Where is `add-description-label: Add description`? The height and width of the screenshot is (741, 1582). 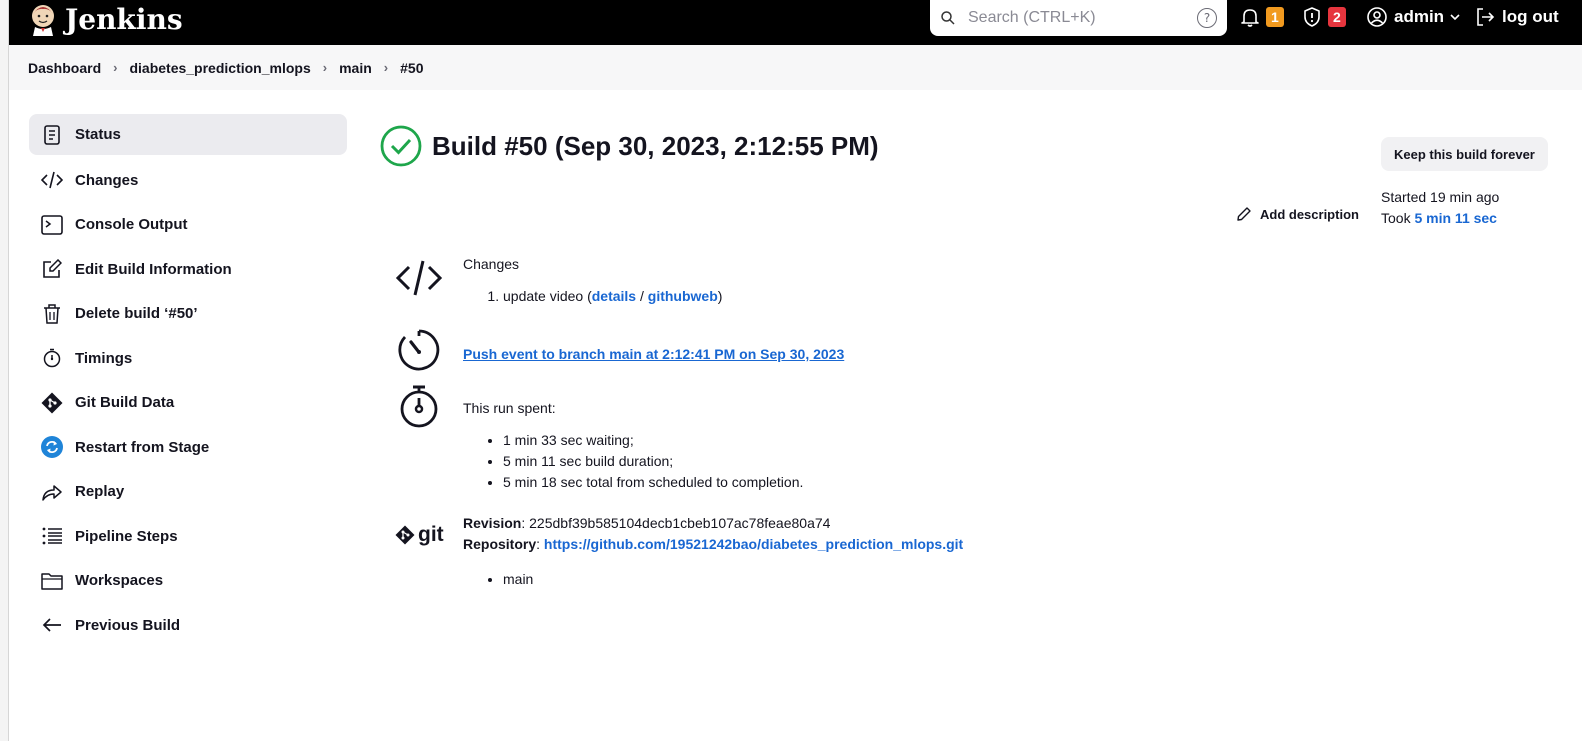
add-description-label: Add description is located at coordinates (1309, 214).